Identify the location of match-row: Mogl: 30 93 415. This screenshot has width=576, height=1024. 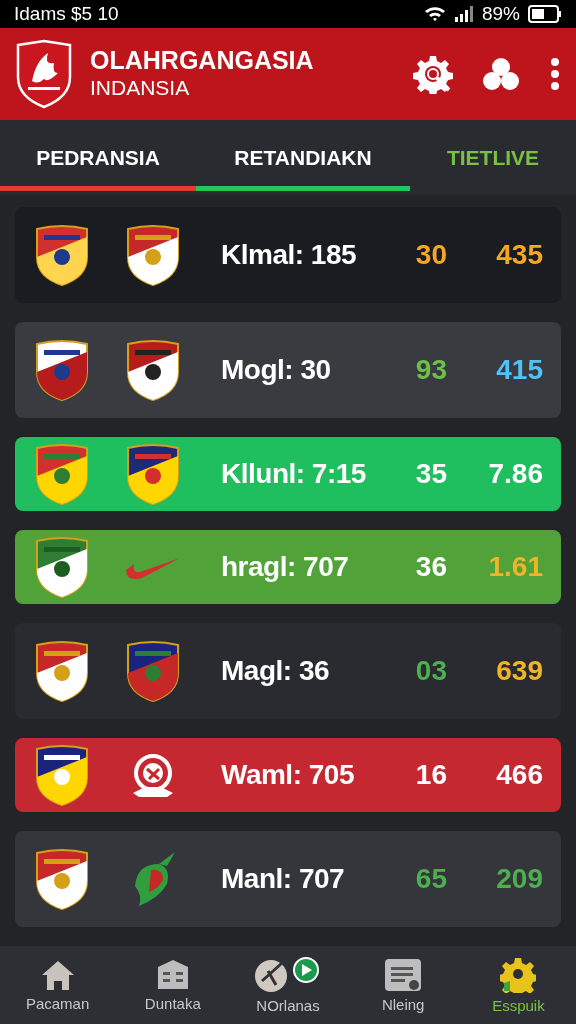
(288, 370).